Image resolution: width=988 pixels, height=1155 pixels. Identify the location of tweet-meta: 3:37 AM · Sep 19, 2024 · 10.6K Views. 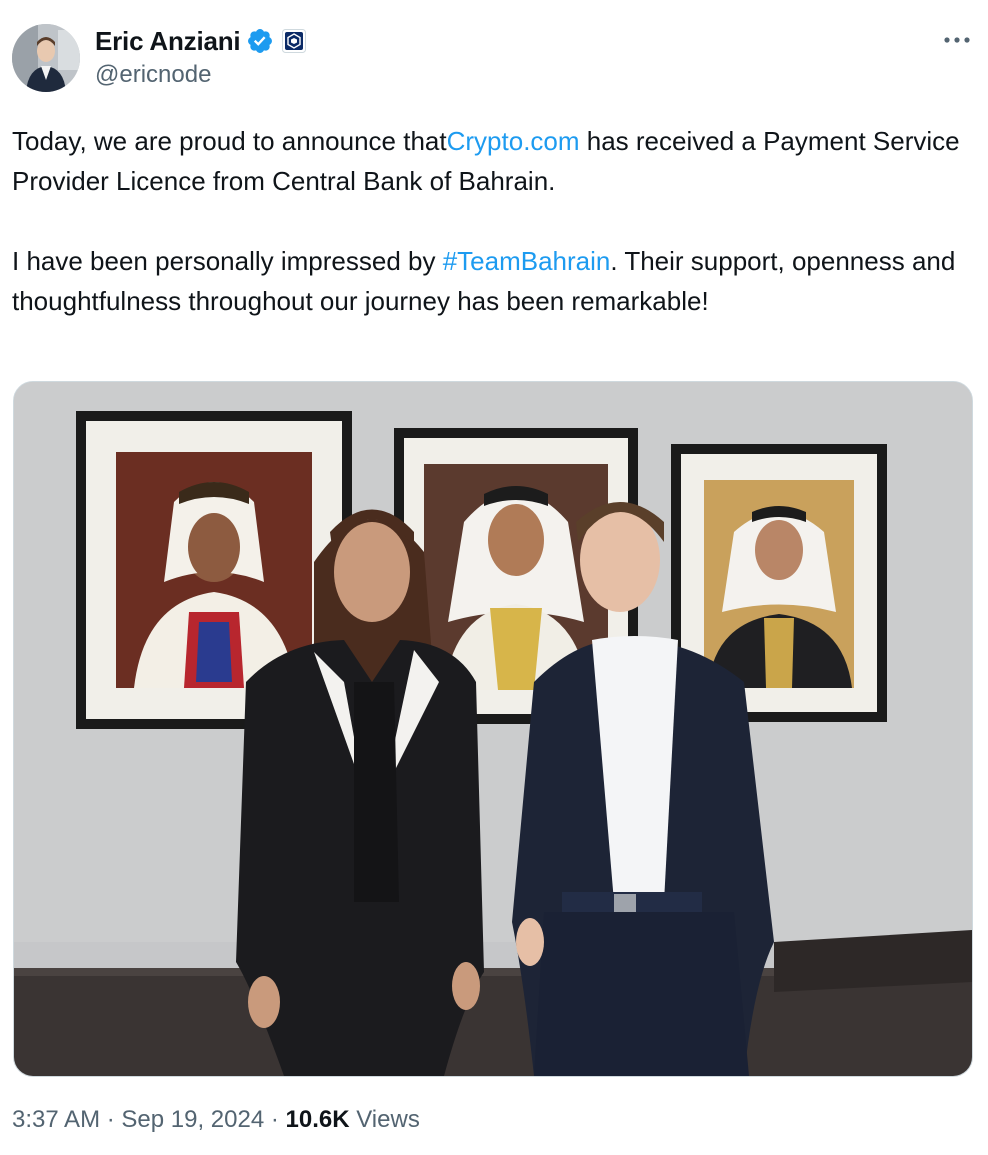
(216, 1120).